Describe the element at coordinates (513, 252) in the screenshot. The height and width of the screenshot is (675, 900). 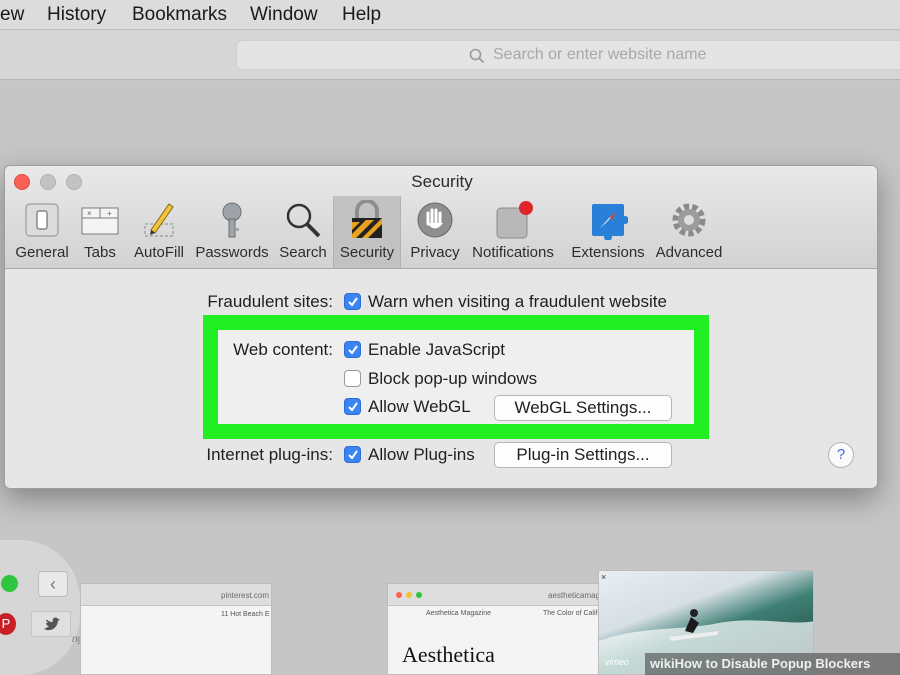
I see `tab-label: Notifications` at that location.